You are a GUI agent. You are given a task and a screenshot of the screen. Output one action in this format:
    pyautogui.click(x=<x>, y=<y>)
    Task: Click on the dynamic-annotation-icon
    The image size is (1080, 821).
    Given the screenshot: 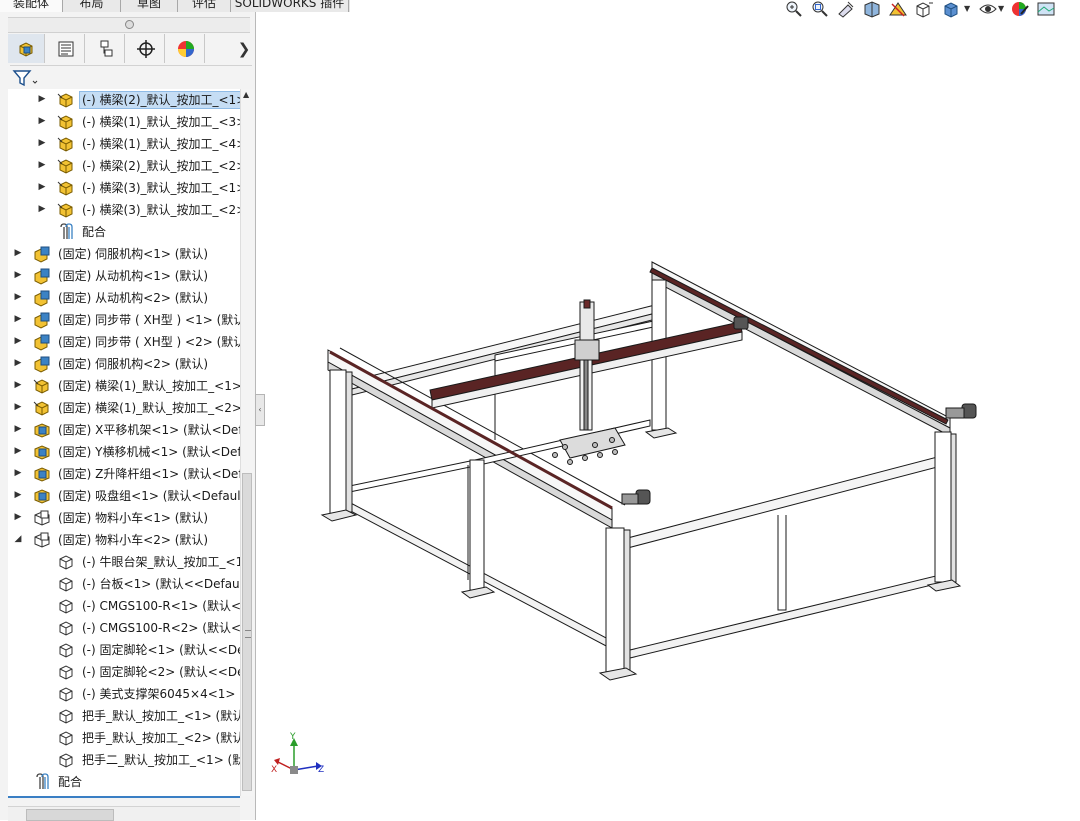 What is the action you would take?
    pyautogui.click(x=898, y=9)
    